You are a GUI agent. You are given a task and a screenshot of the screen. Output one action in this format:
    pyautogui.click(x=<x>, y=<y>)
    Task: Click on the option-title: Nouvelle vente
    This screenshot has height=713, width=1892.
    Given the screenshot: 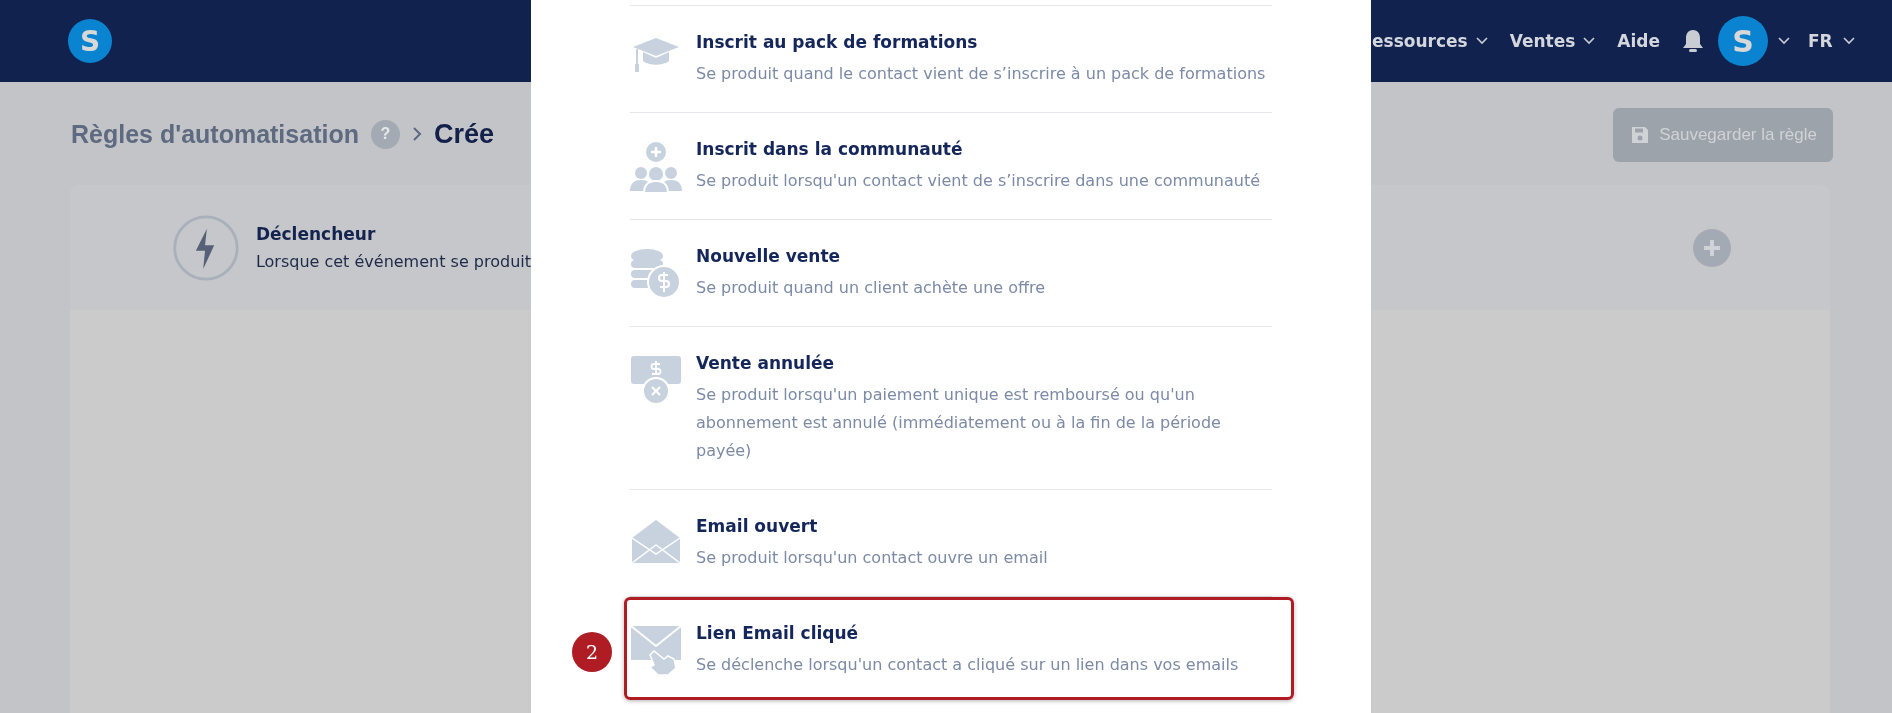 What is the action you would take?
    pyautogui.click(x=769, y=256)
    